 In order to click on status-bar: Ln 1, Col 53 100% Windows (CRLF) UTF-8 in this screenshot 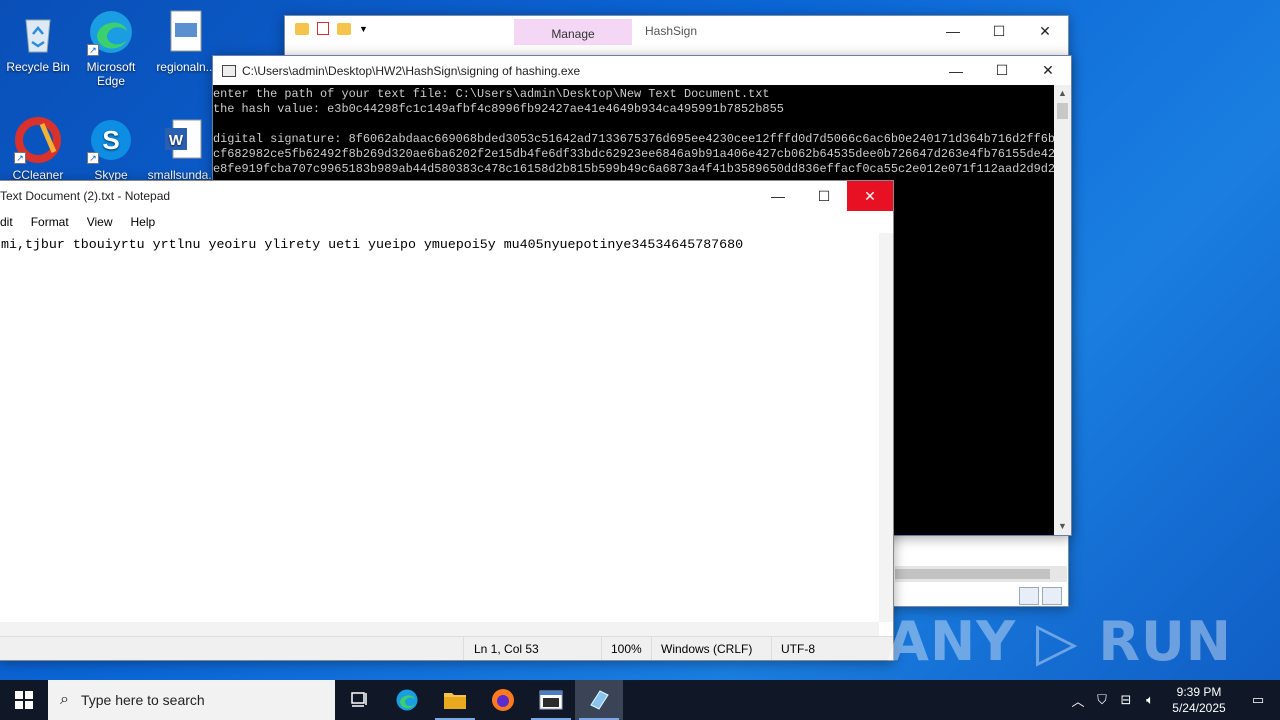, I will do `click(446, 648)`.